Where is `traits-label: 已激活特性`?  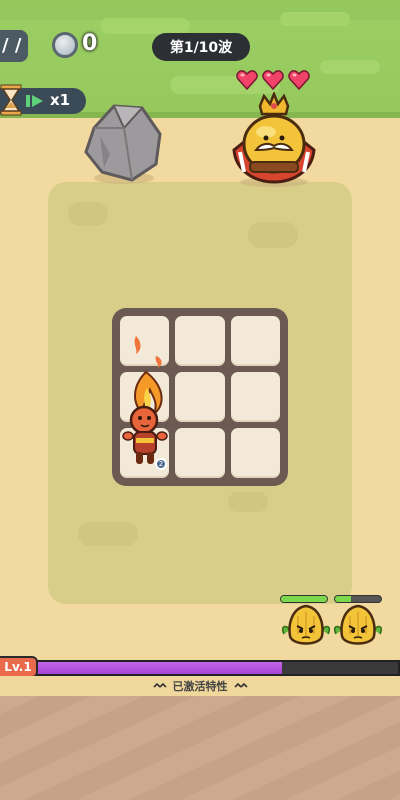 traits-label: 已激活特性 is located at coordinates (200, 686).